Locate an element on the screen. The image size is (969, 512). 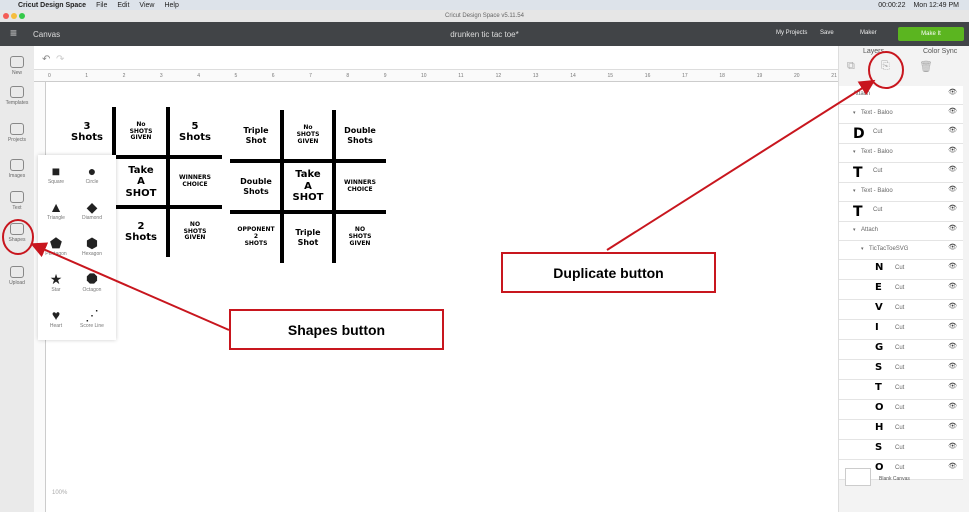
app-menu: Cricut Design Space is located at coordinates (52, 5).